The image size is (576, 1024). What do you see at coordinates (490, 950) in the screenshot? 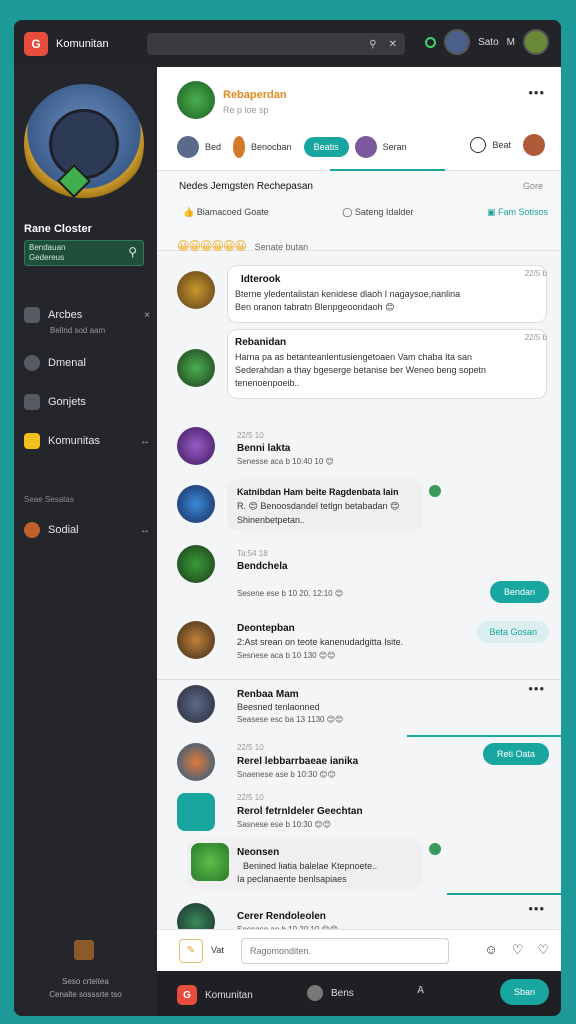
I see `emoji-icon: ☺` at bounding box center [490, 950].